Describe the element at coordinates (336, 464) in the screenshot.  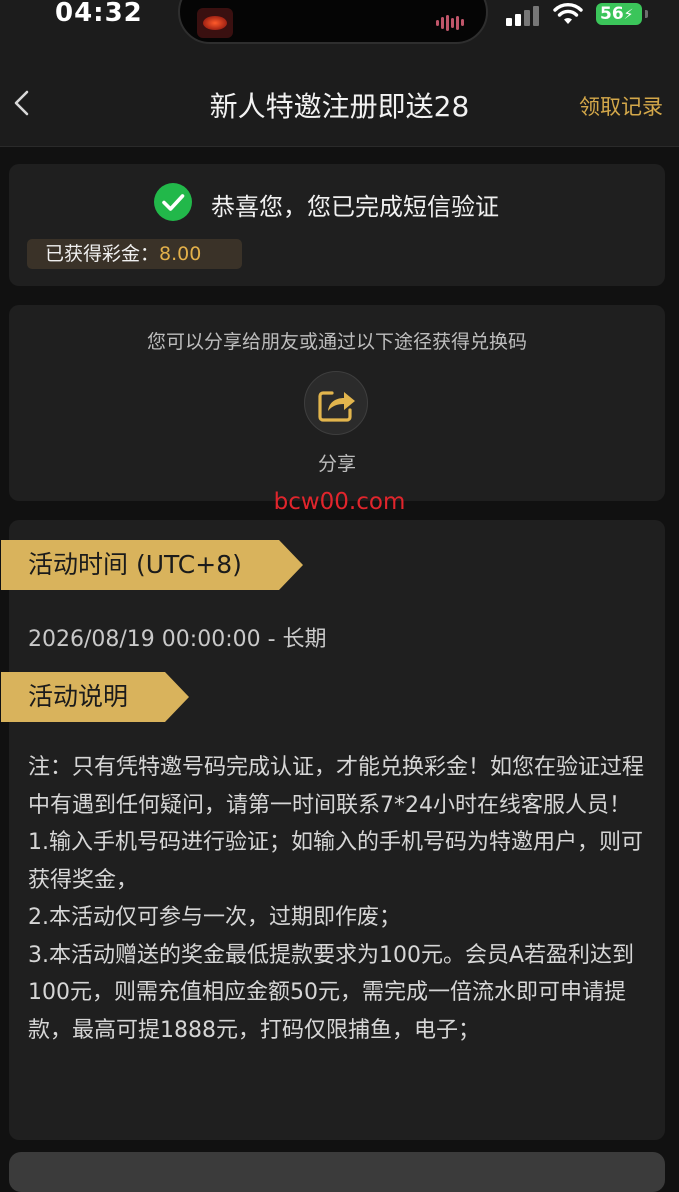
I see `share-label: 分享` at that location.